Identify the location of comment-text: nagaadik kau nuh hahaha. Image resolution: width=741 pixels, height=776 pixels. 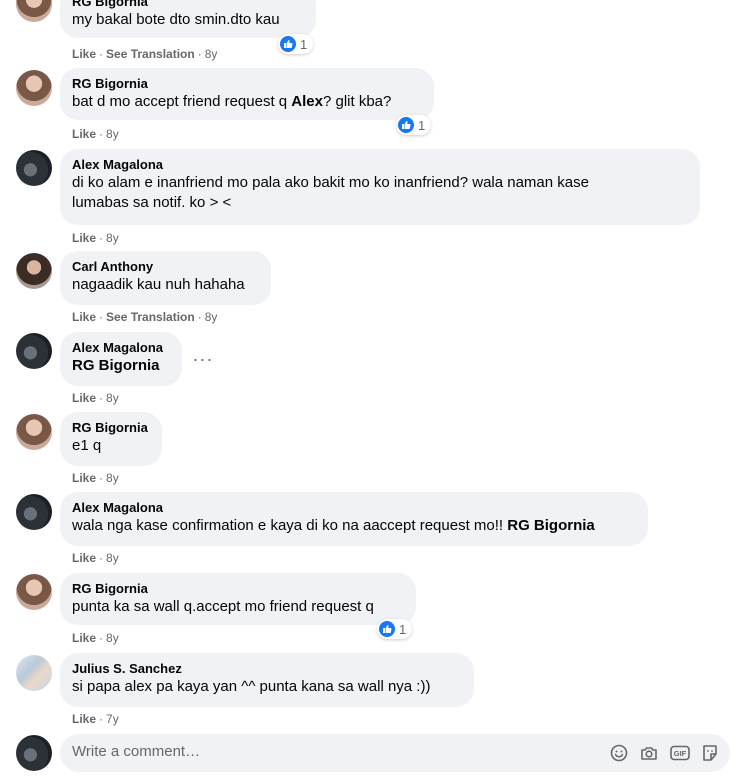
(158, 284).